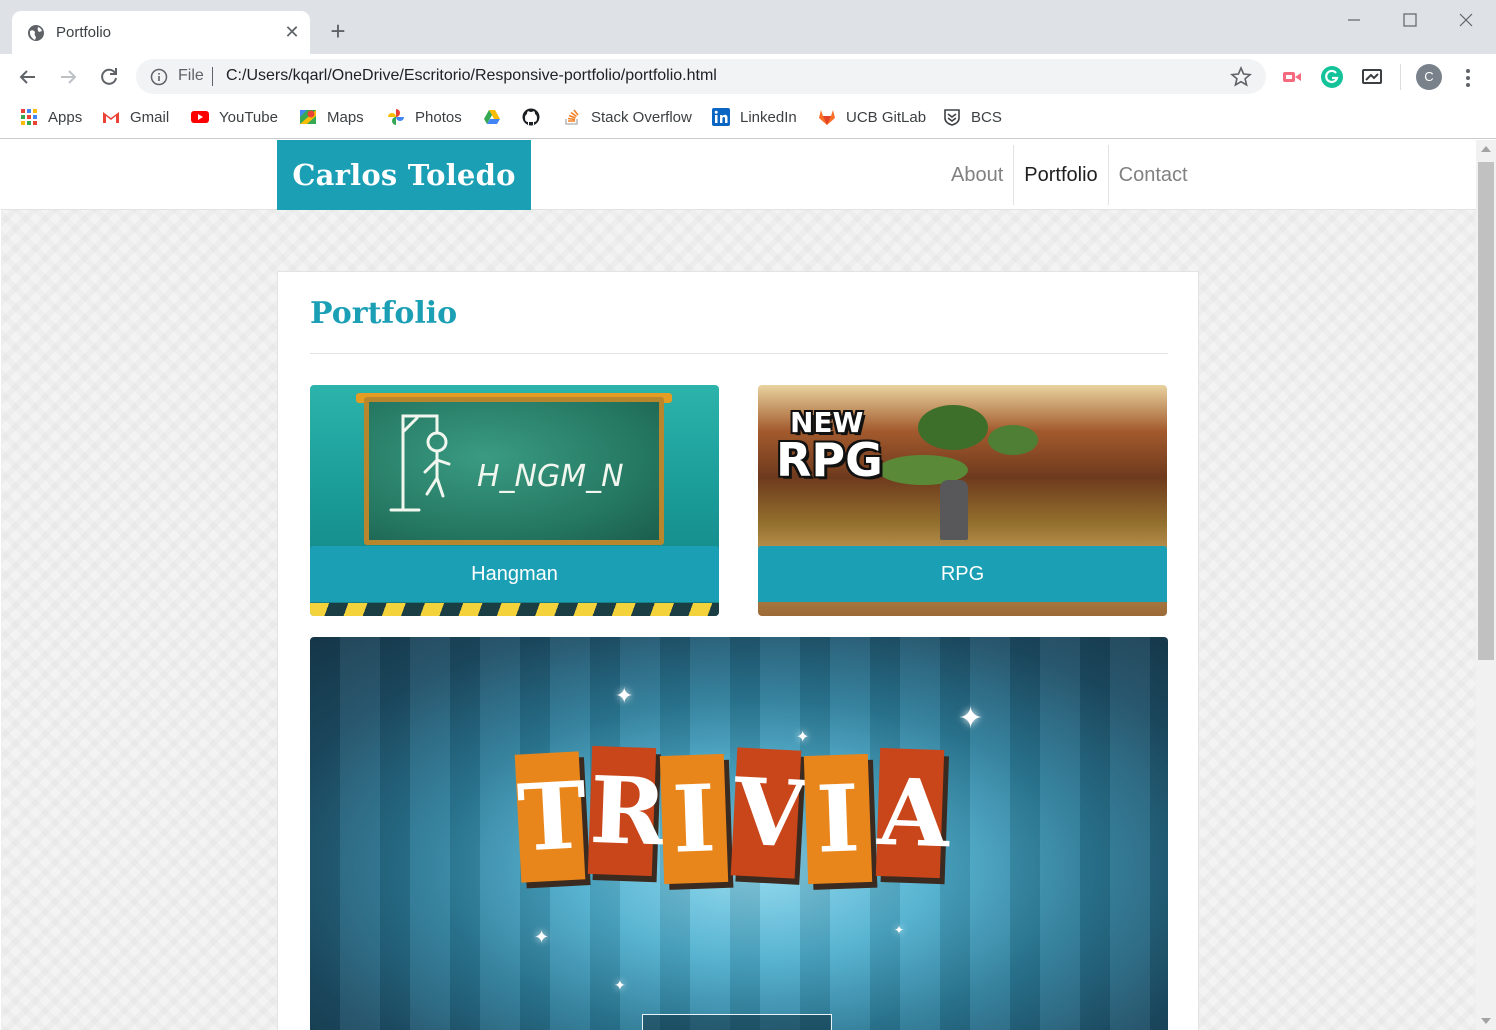  I want to click on project-label-rpg: RPG, so click(962, 574).